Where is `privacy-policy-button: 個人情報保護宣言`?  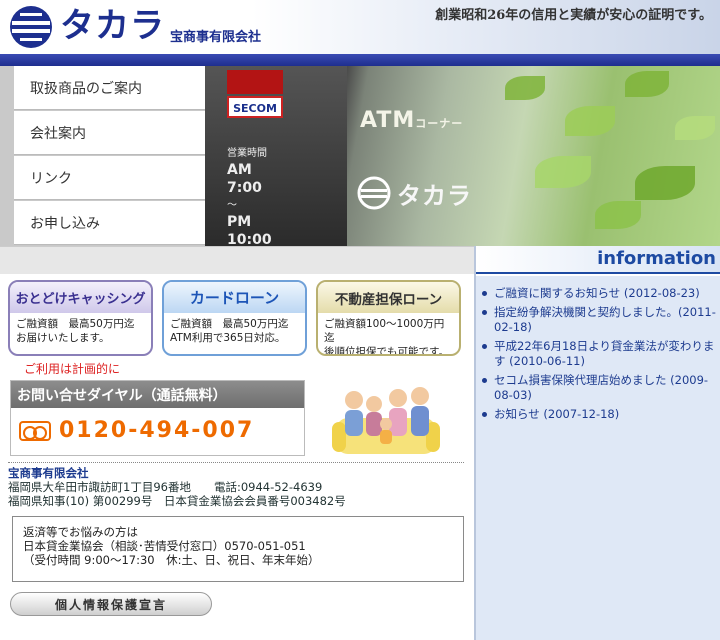 privacy-policy-button: 個人情報保護宣言 is located at coordinates (111, 604).